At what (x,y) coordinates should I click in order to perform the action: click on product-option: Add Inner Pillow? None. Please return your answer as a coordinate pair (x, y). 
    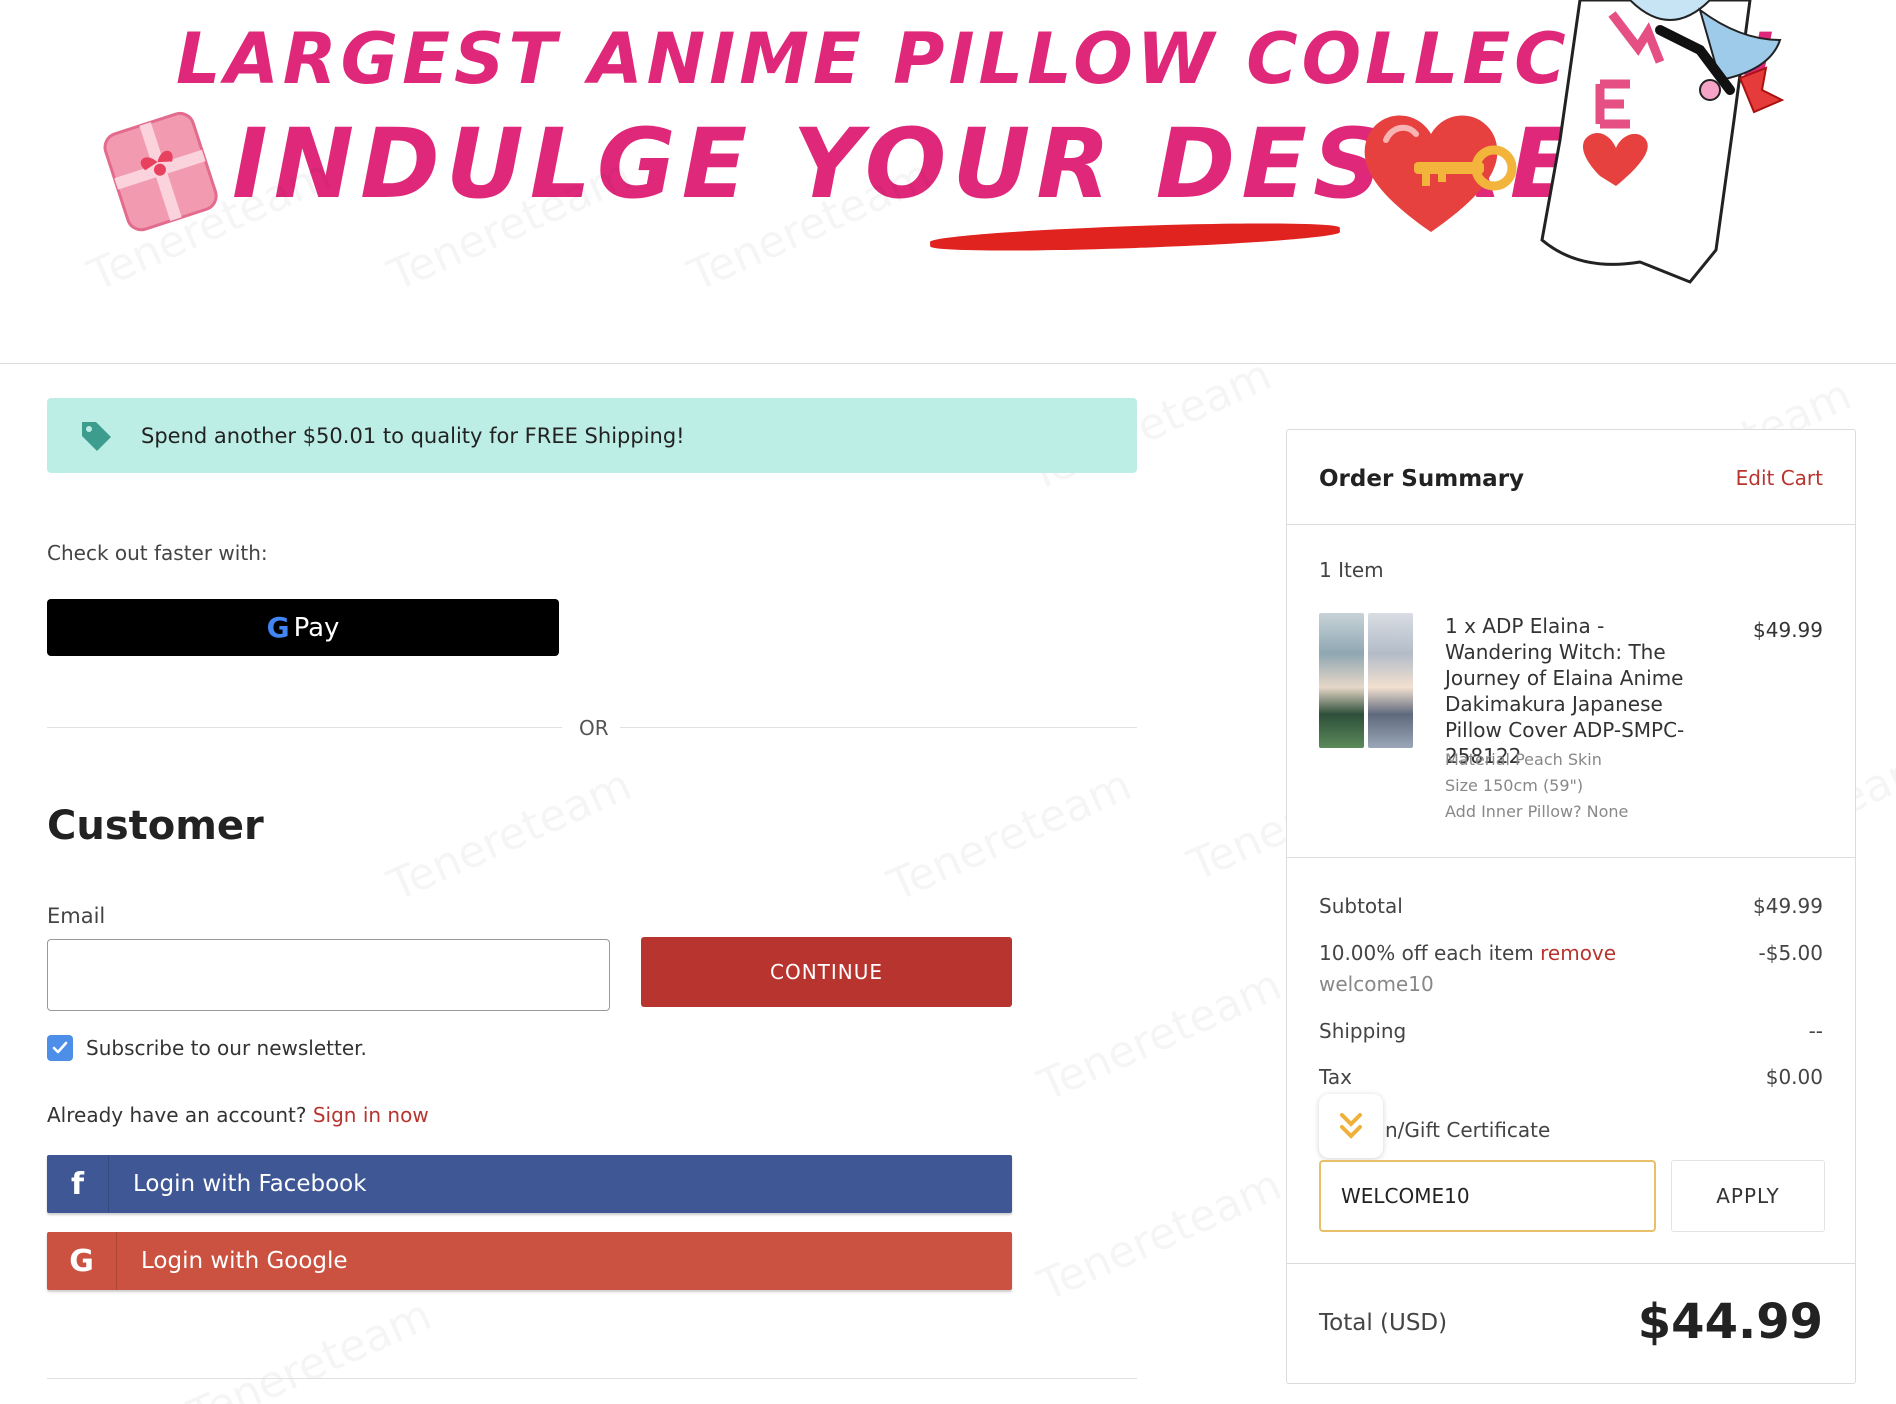
    Looking at the image, I should click on (1537, 811).